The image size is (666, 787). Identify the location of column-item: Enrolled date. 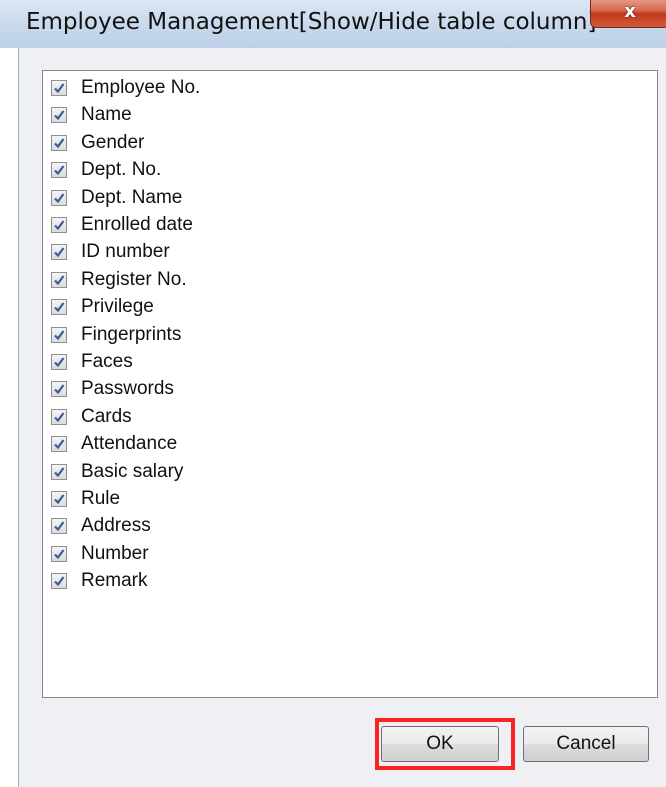
(122, 225).